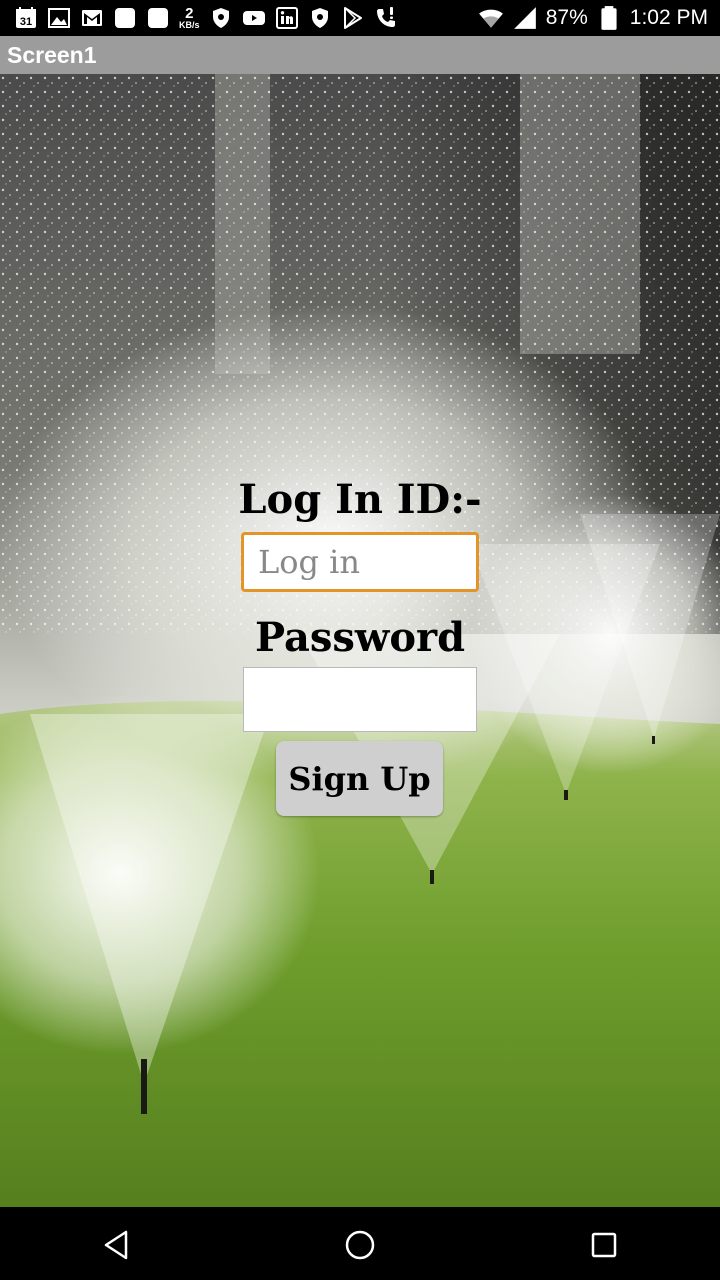 The height and width of the screenshot is (1280, 720). I want to click on password-input, so click(360, 699).